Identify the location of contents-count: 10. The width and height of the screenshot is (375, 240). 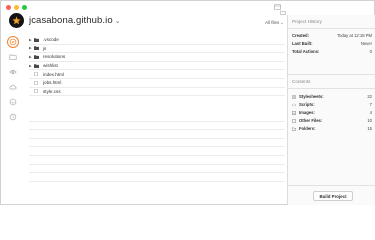
(369, 120).